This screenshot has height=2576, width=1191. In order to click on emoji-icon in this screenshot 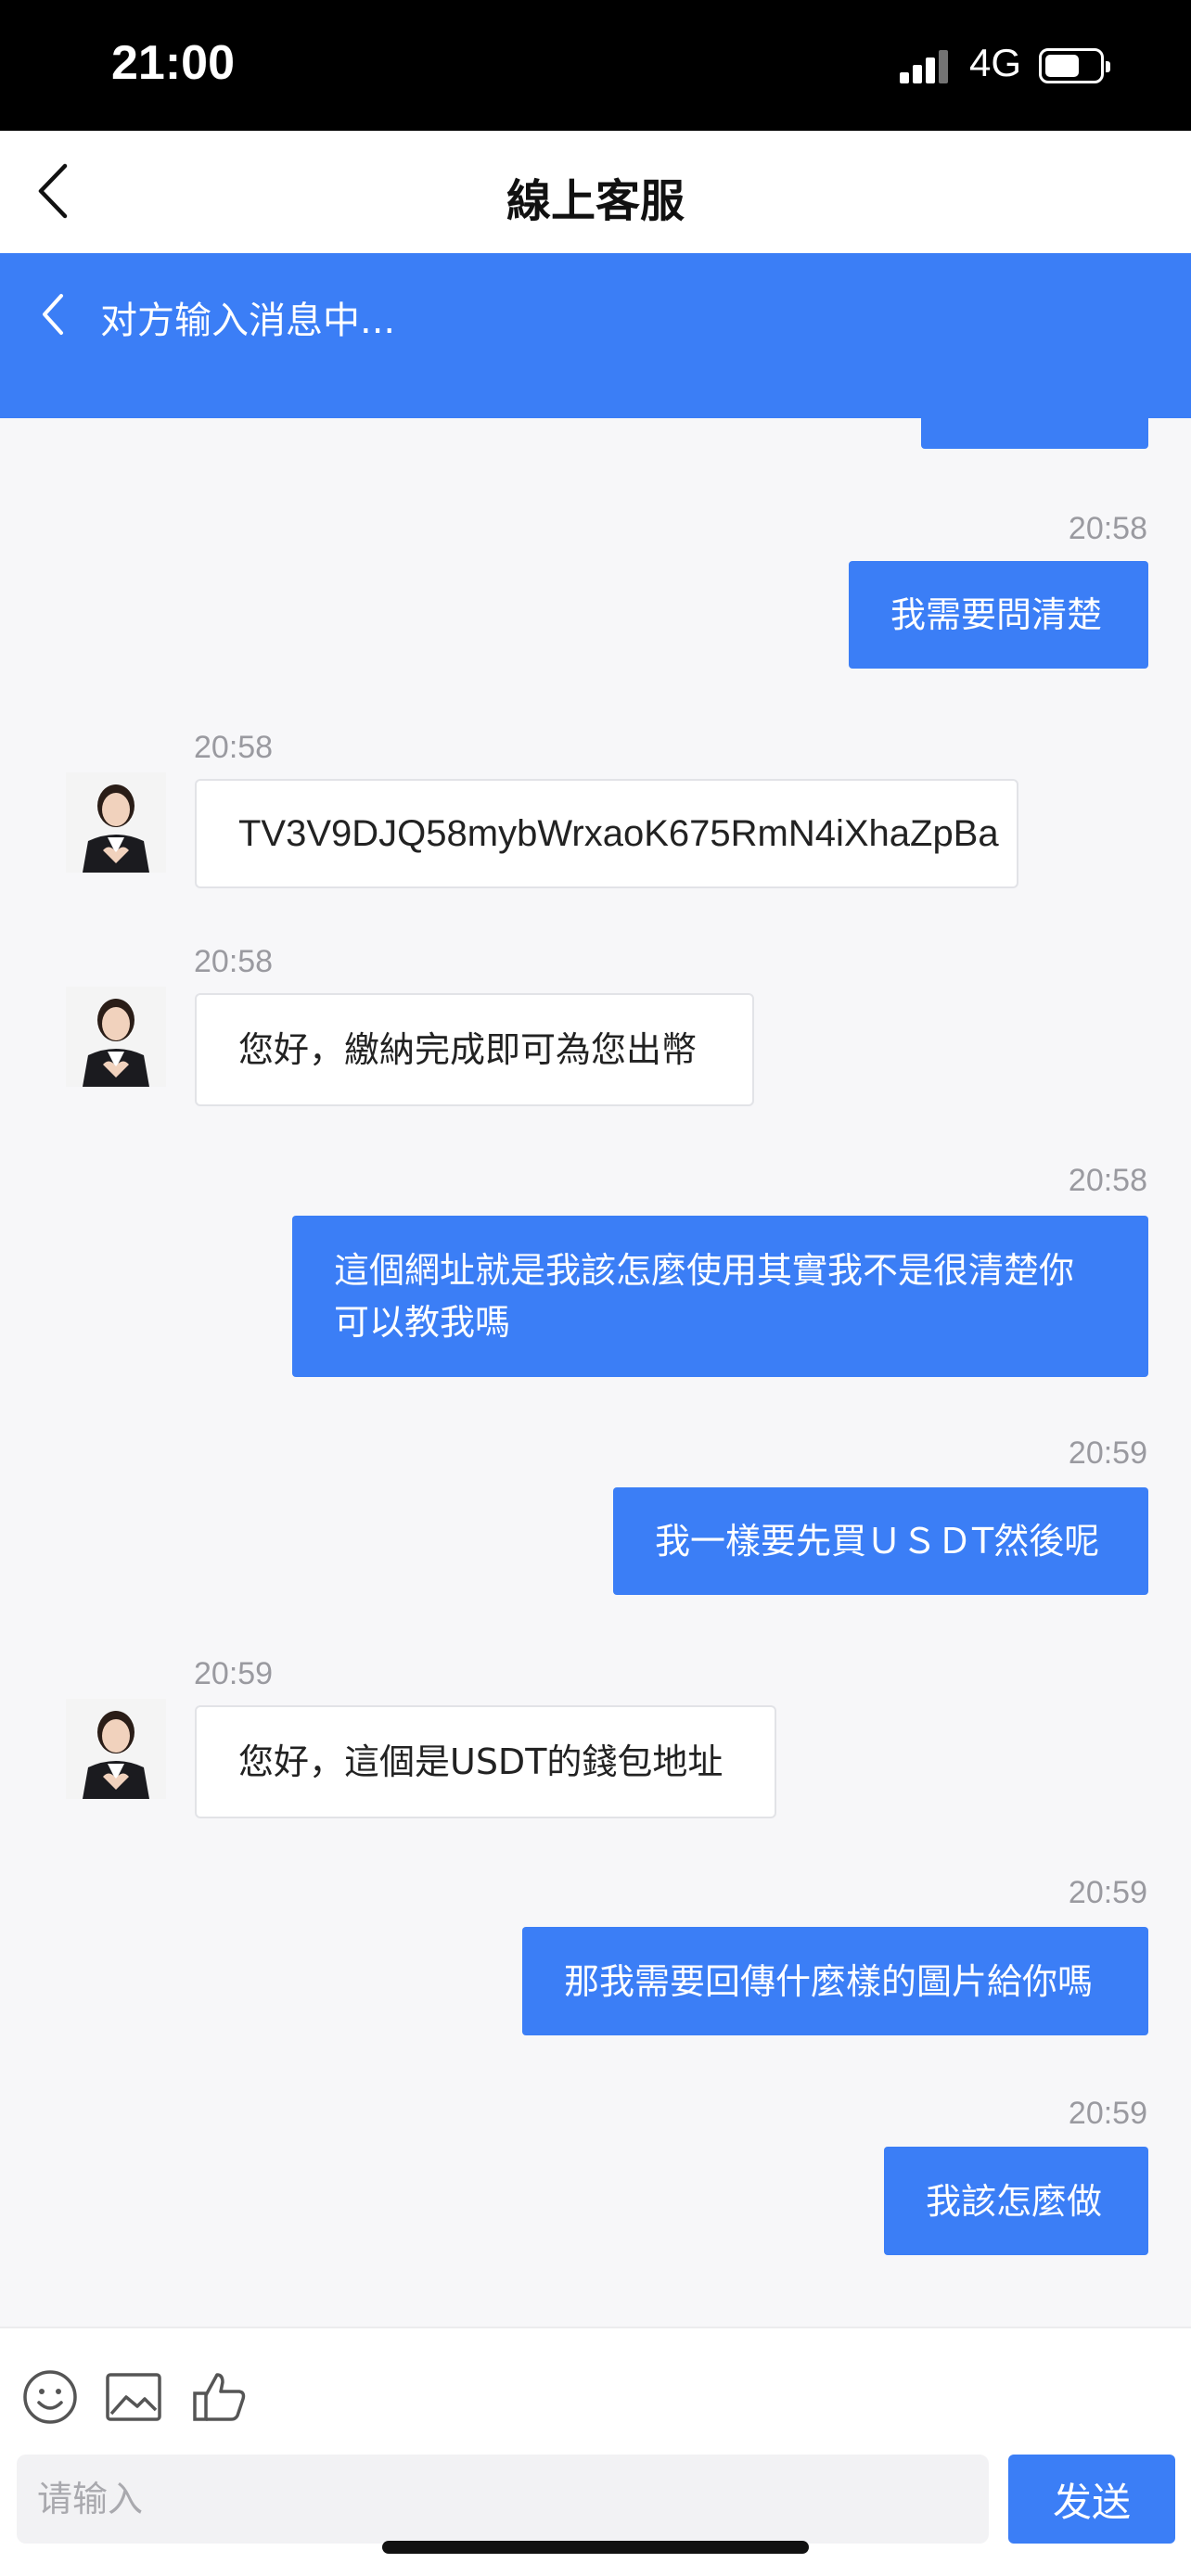, I will do `click(50, 2397)`.